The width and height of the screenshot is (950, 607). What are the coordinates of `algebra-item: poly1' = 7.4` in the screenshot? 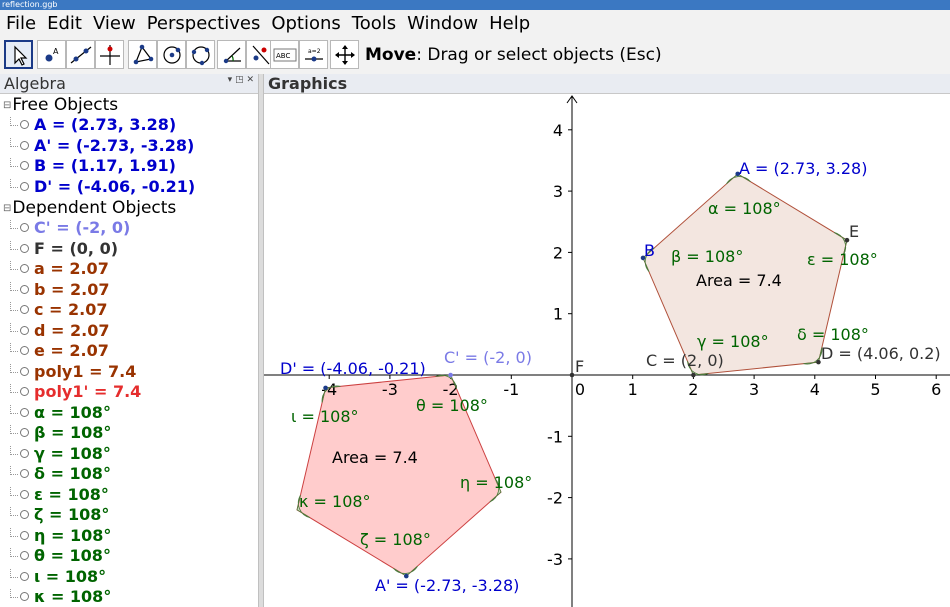 It's located at (75, 392).